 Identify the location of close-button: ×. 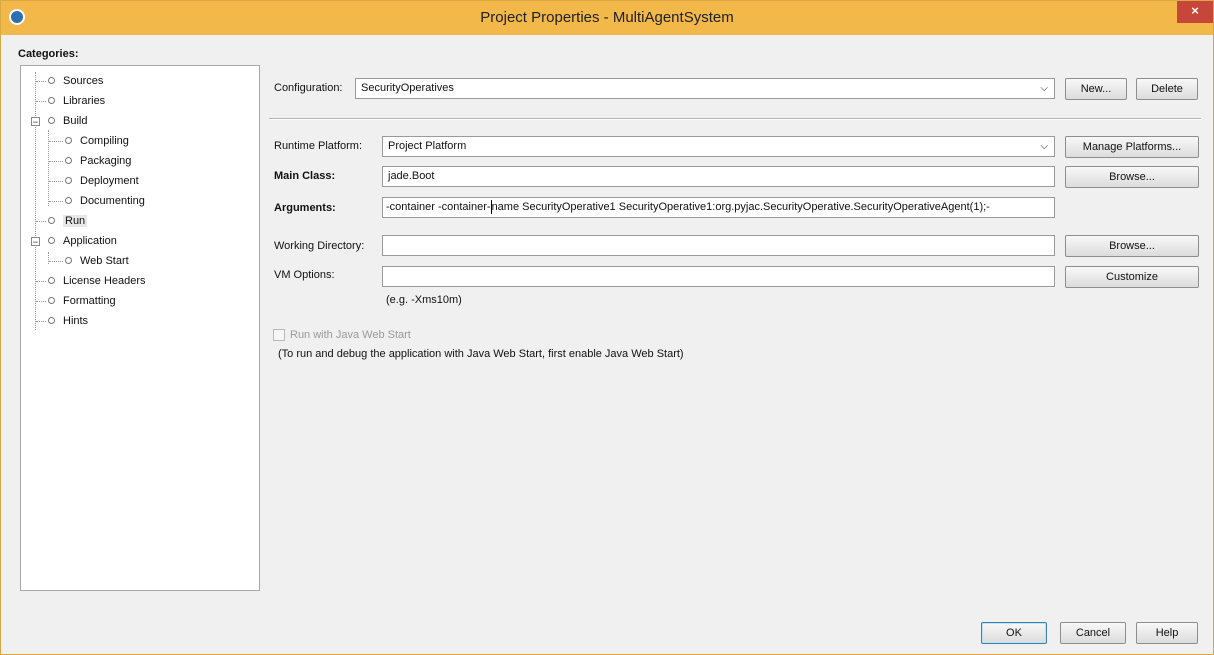
(1195, 12).